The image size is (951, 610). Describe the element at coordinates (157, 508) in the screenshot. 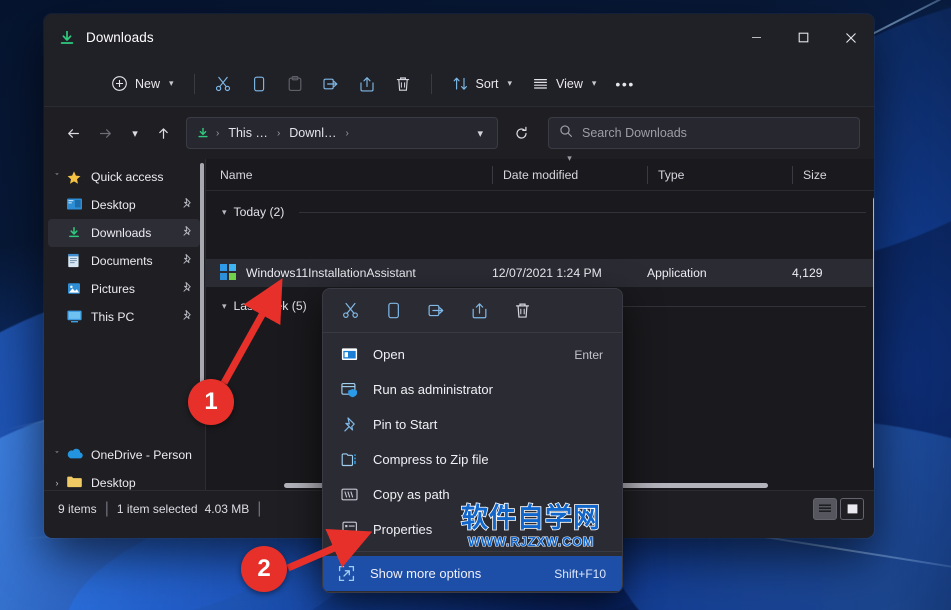

I see `status-selection: 1 item selected` at that location.